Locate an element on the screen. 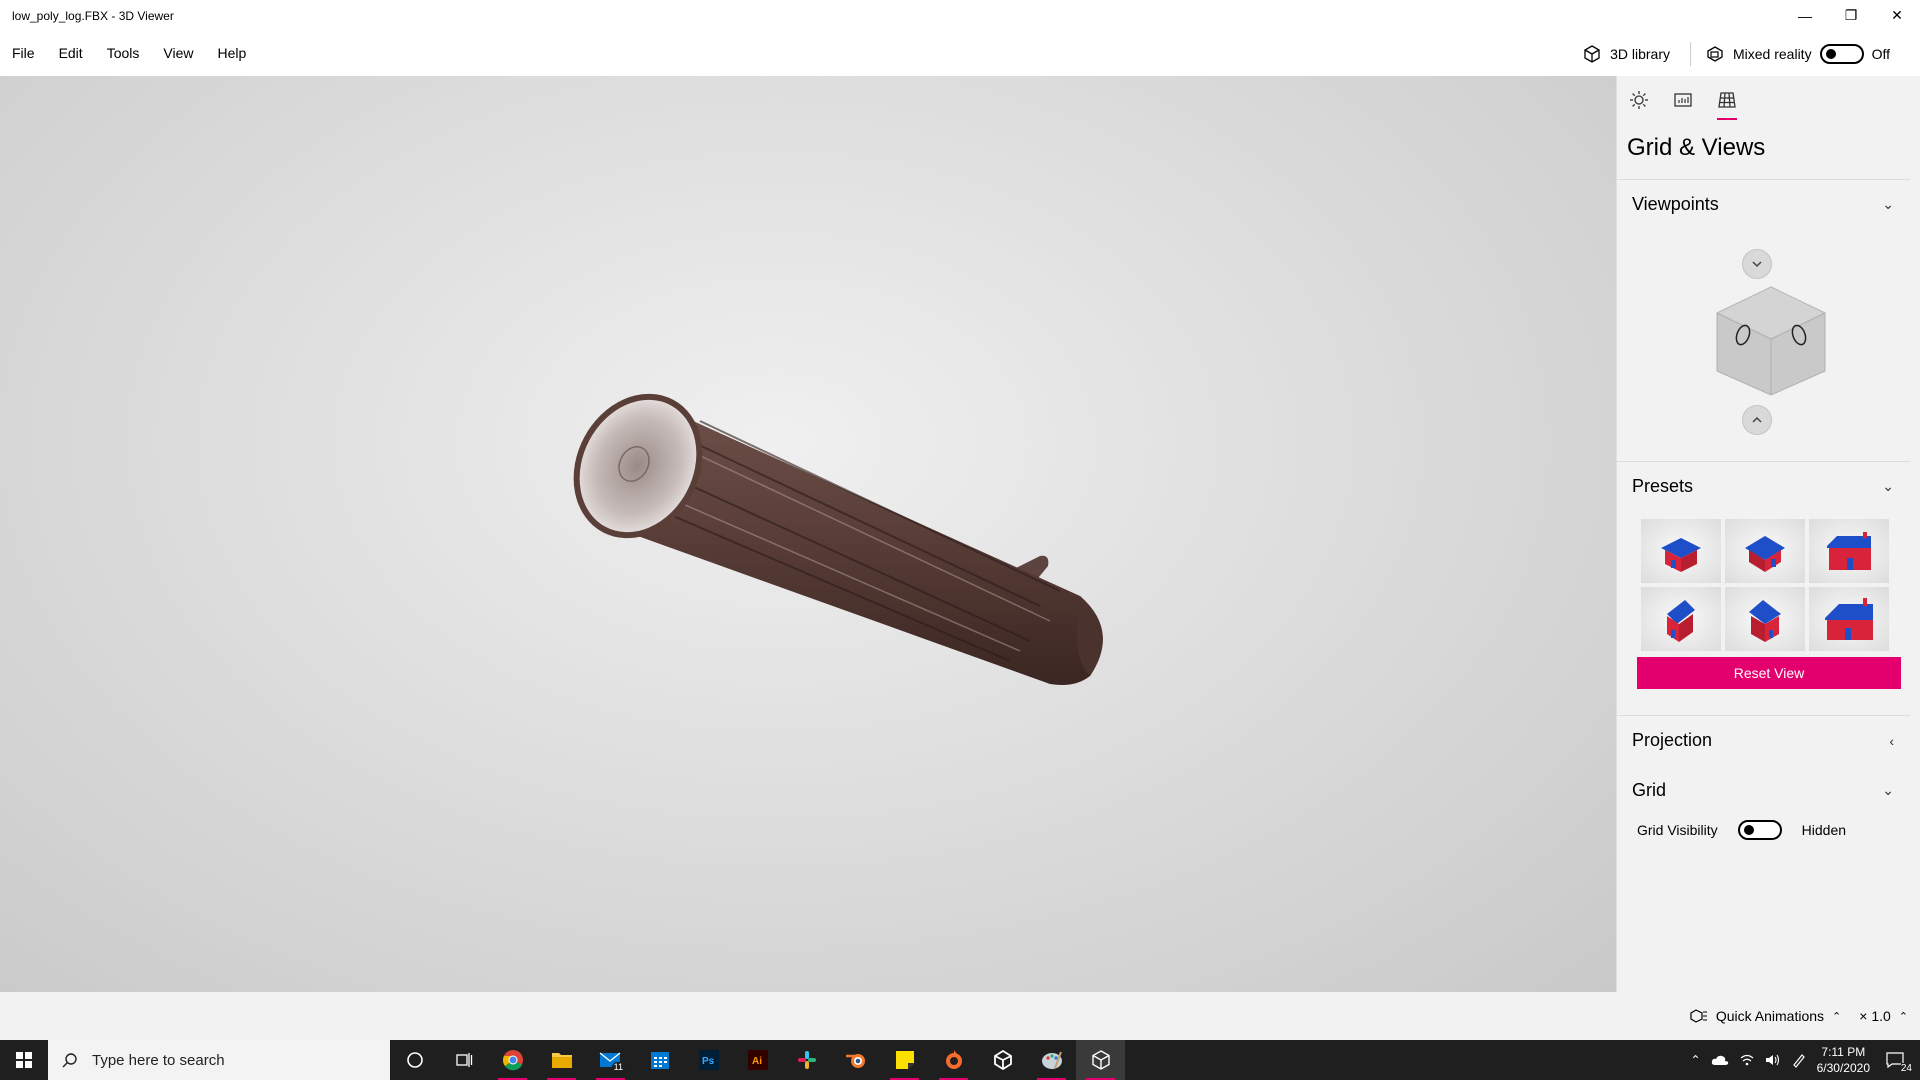  search-icon is located at coordinates (69, 1060).